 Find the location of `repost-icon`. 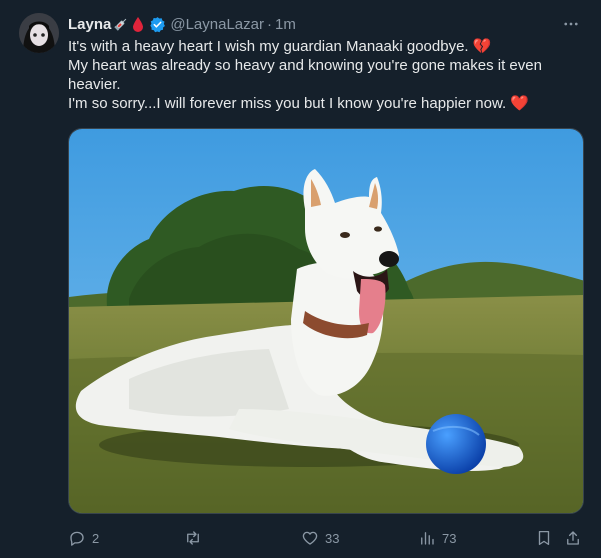

repost-icon is located at coordinates (193, 538).